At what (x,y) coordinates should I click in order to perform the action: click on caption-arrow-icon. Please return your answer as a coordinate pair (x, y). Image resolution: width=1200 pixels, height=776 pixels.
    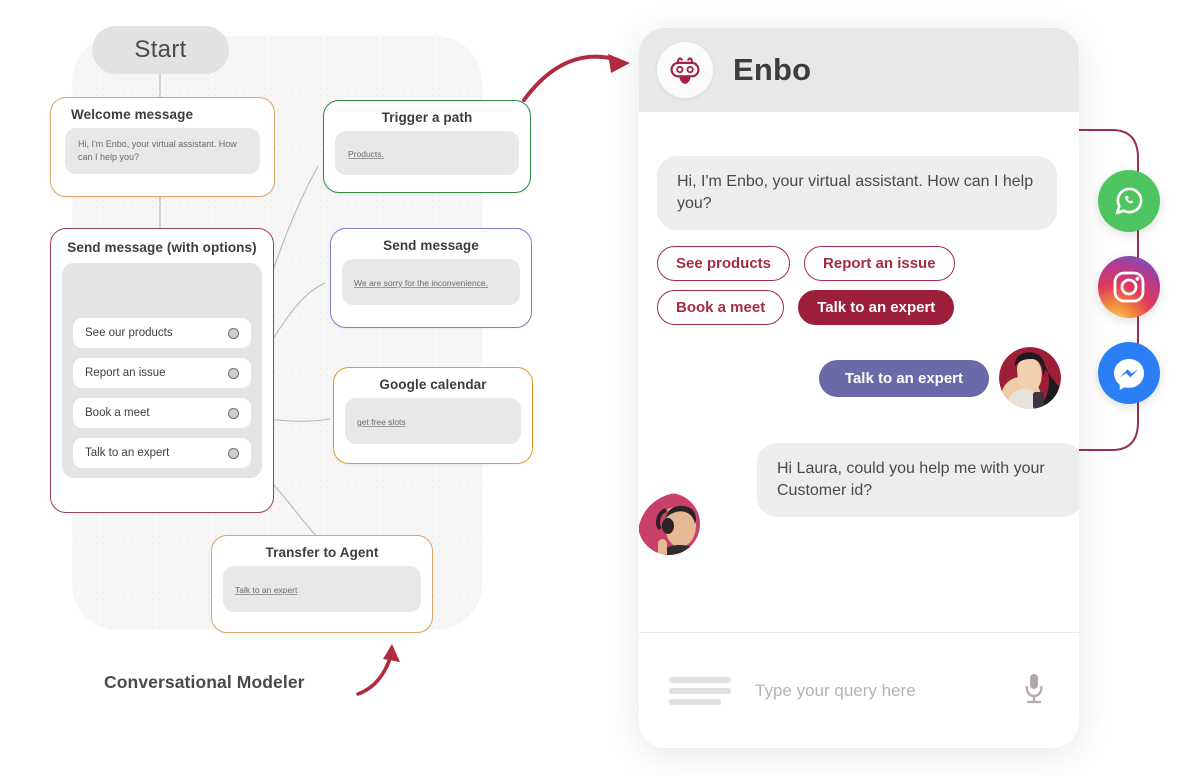
    Looking at the image, I should click on (378, 670).